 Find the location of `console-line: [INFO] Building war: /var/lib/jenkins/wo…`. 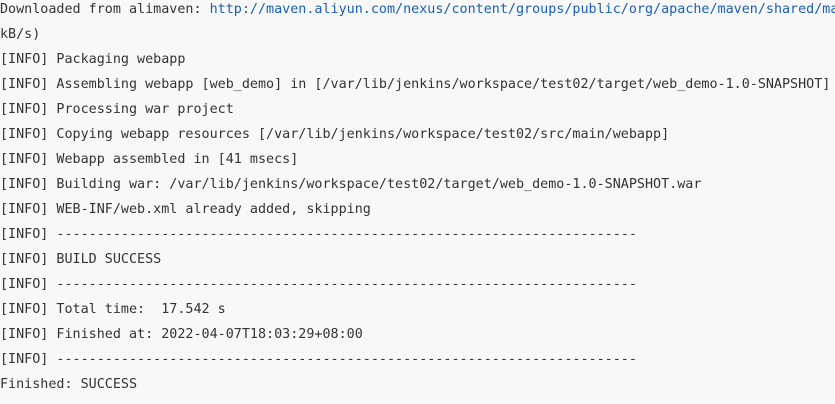

console-line: [INFO] Building war: /var/lib/jenkins/wo… is located at coordinates (351, 184).